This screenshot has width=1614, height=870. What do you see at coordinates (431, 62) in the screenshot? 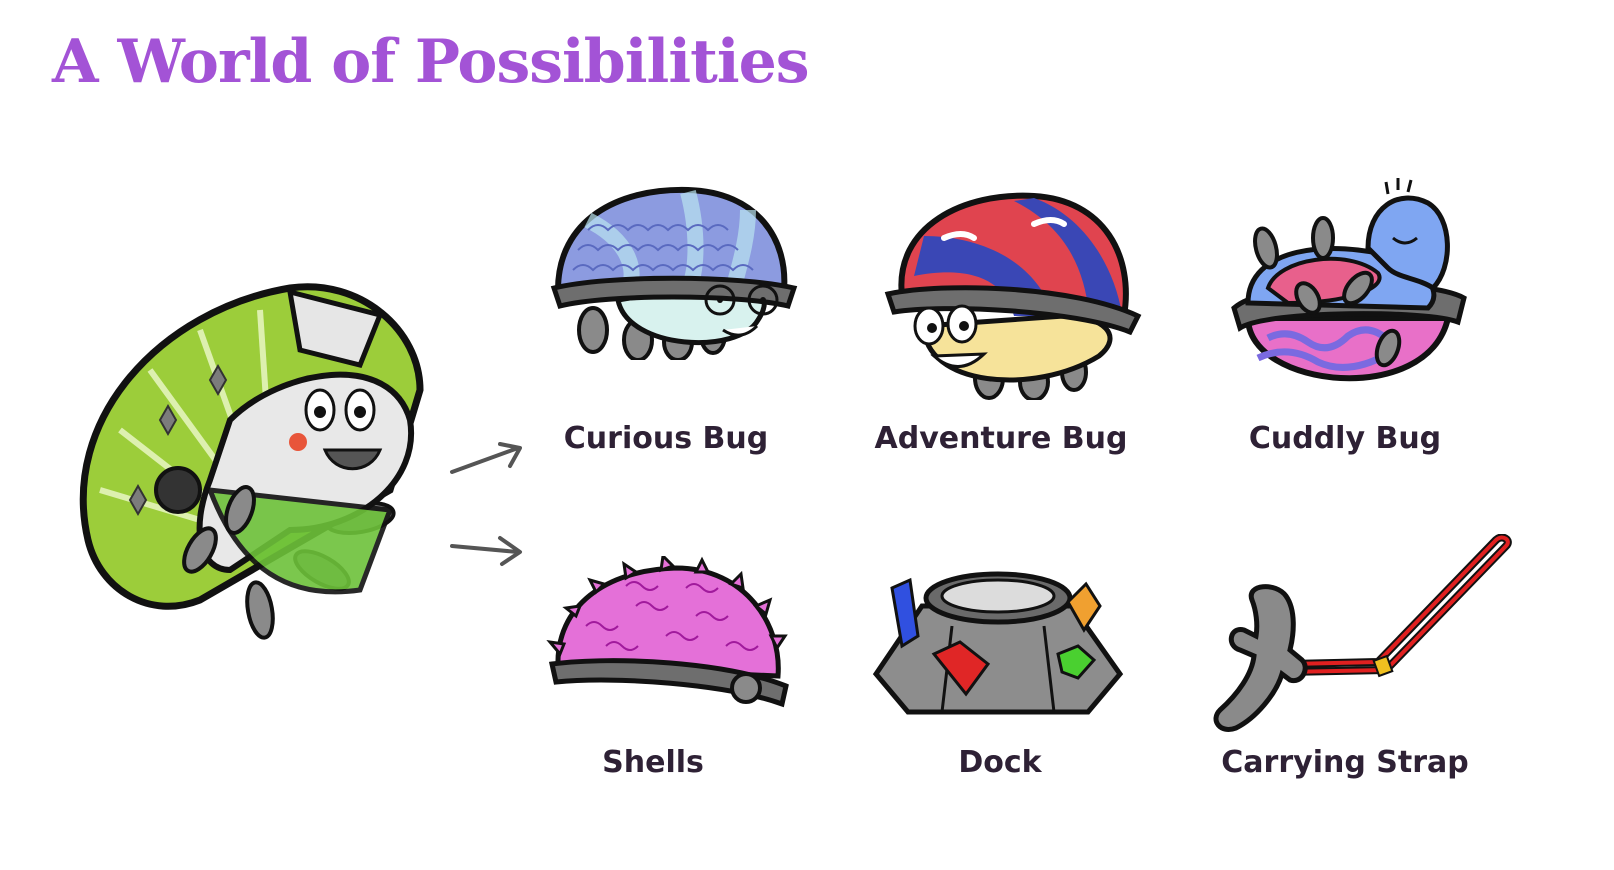
I see `slide-title: A World of Possibilities` at bounding box center [431, 62].